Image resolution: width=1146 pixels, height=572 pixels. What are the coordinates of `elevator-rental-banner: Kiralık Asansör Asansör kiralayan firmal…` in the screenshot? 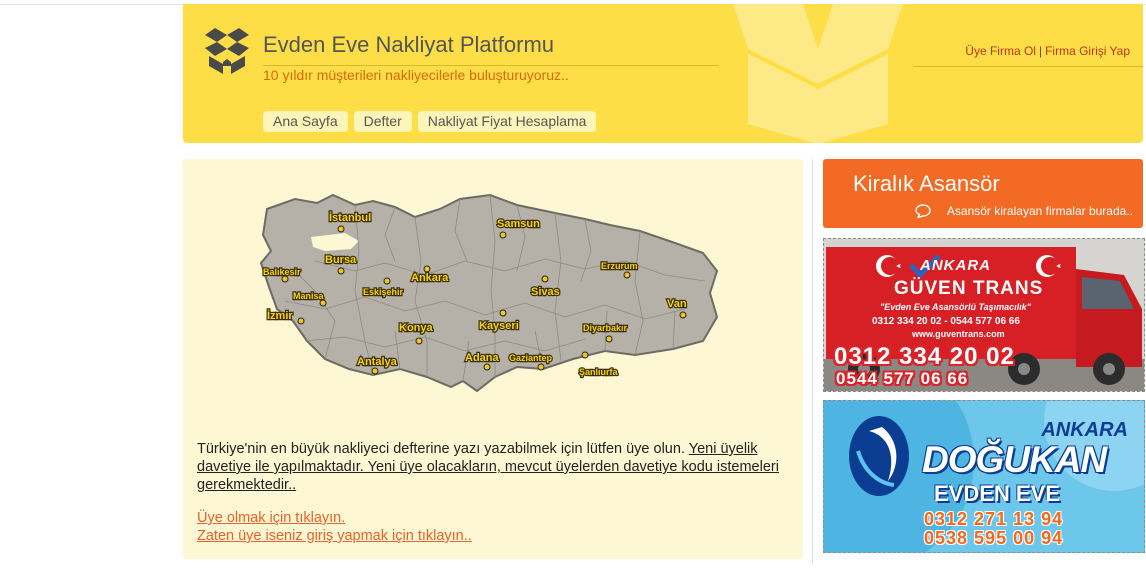 It's located at (983, 193).